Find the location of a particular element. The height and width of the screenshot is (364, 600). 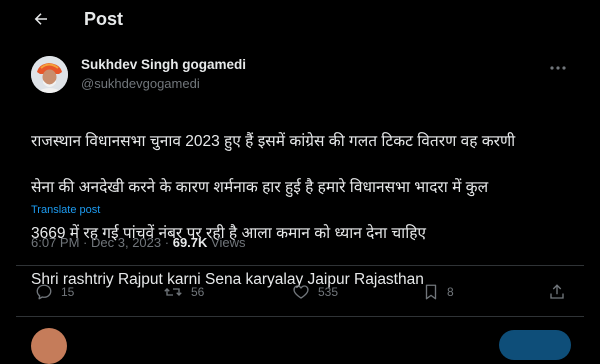

bookmark-count: 8 is located at coordinates (450, 292).